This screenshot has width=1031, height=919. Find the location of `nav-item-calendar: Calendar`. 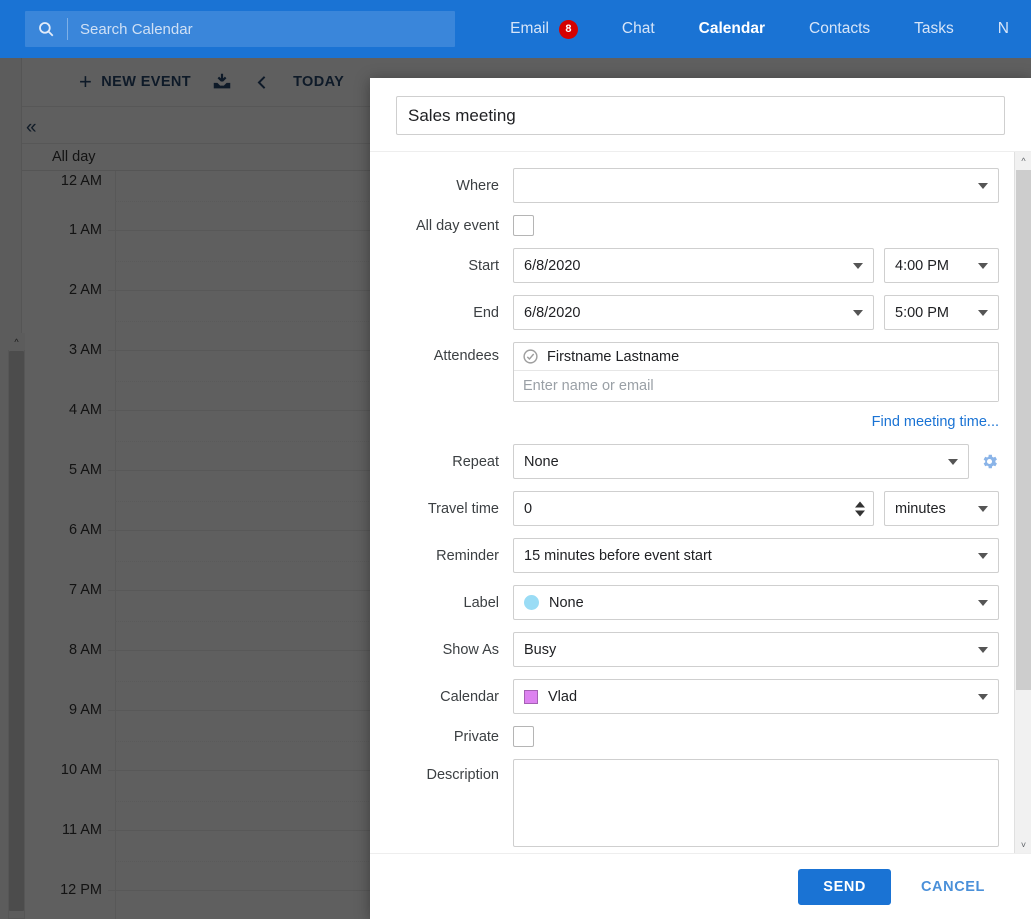

nav-item-calendar: Calendar is located at coordinates (732, 29).